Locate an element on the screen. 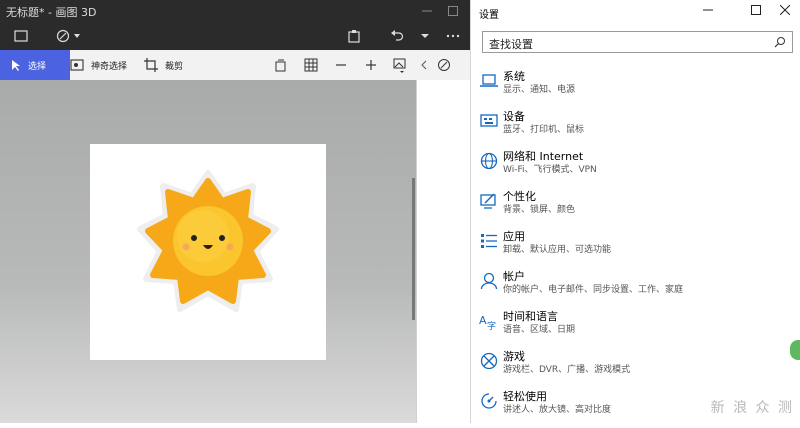  settings-item-time-language: A字 时间和语言 语音、区域、日期 is located at coordinates (635, 328).